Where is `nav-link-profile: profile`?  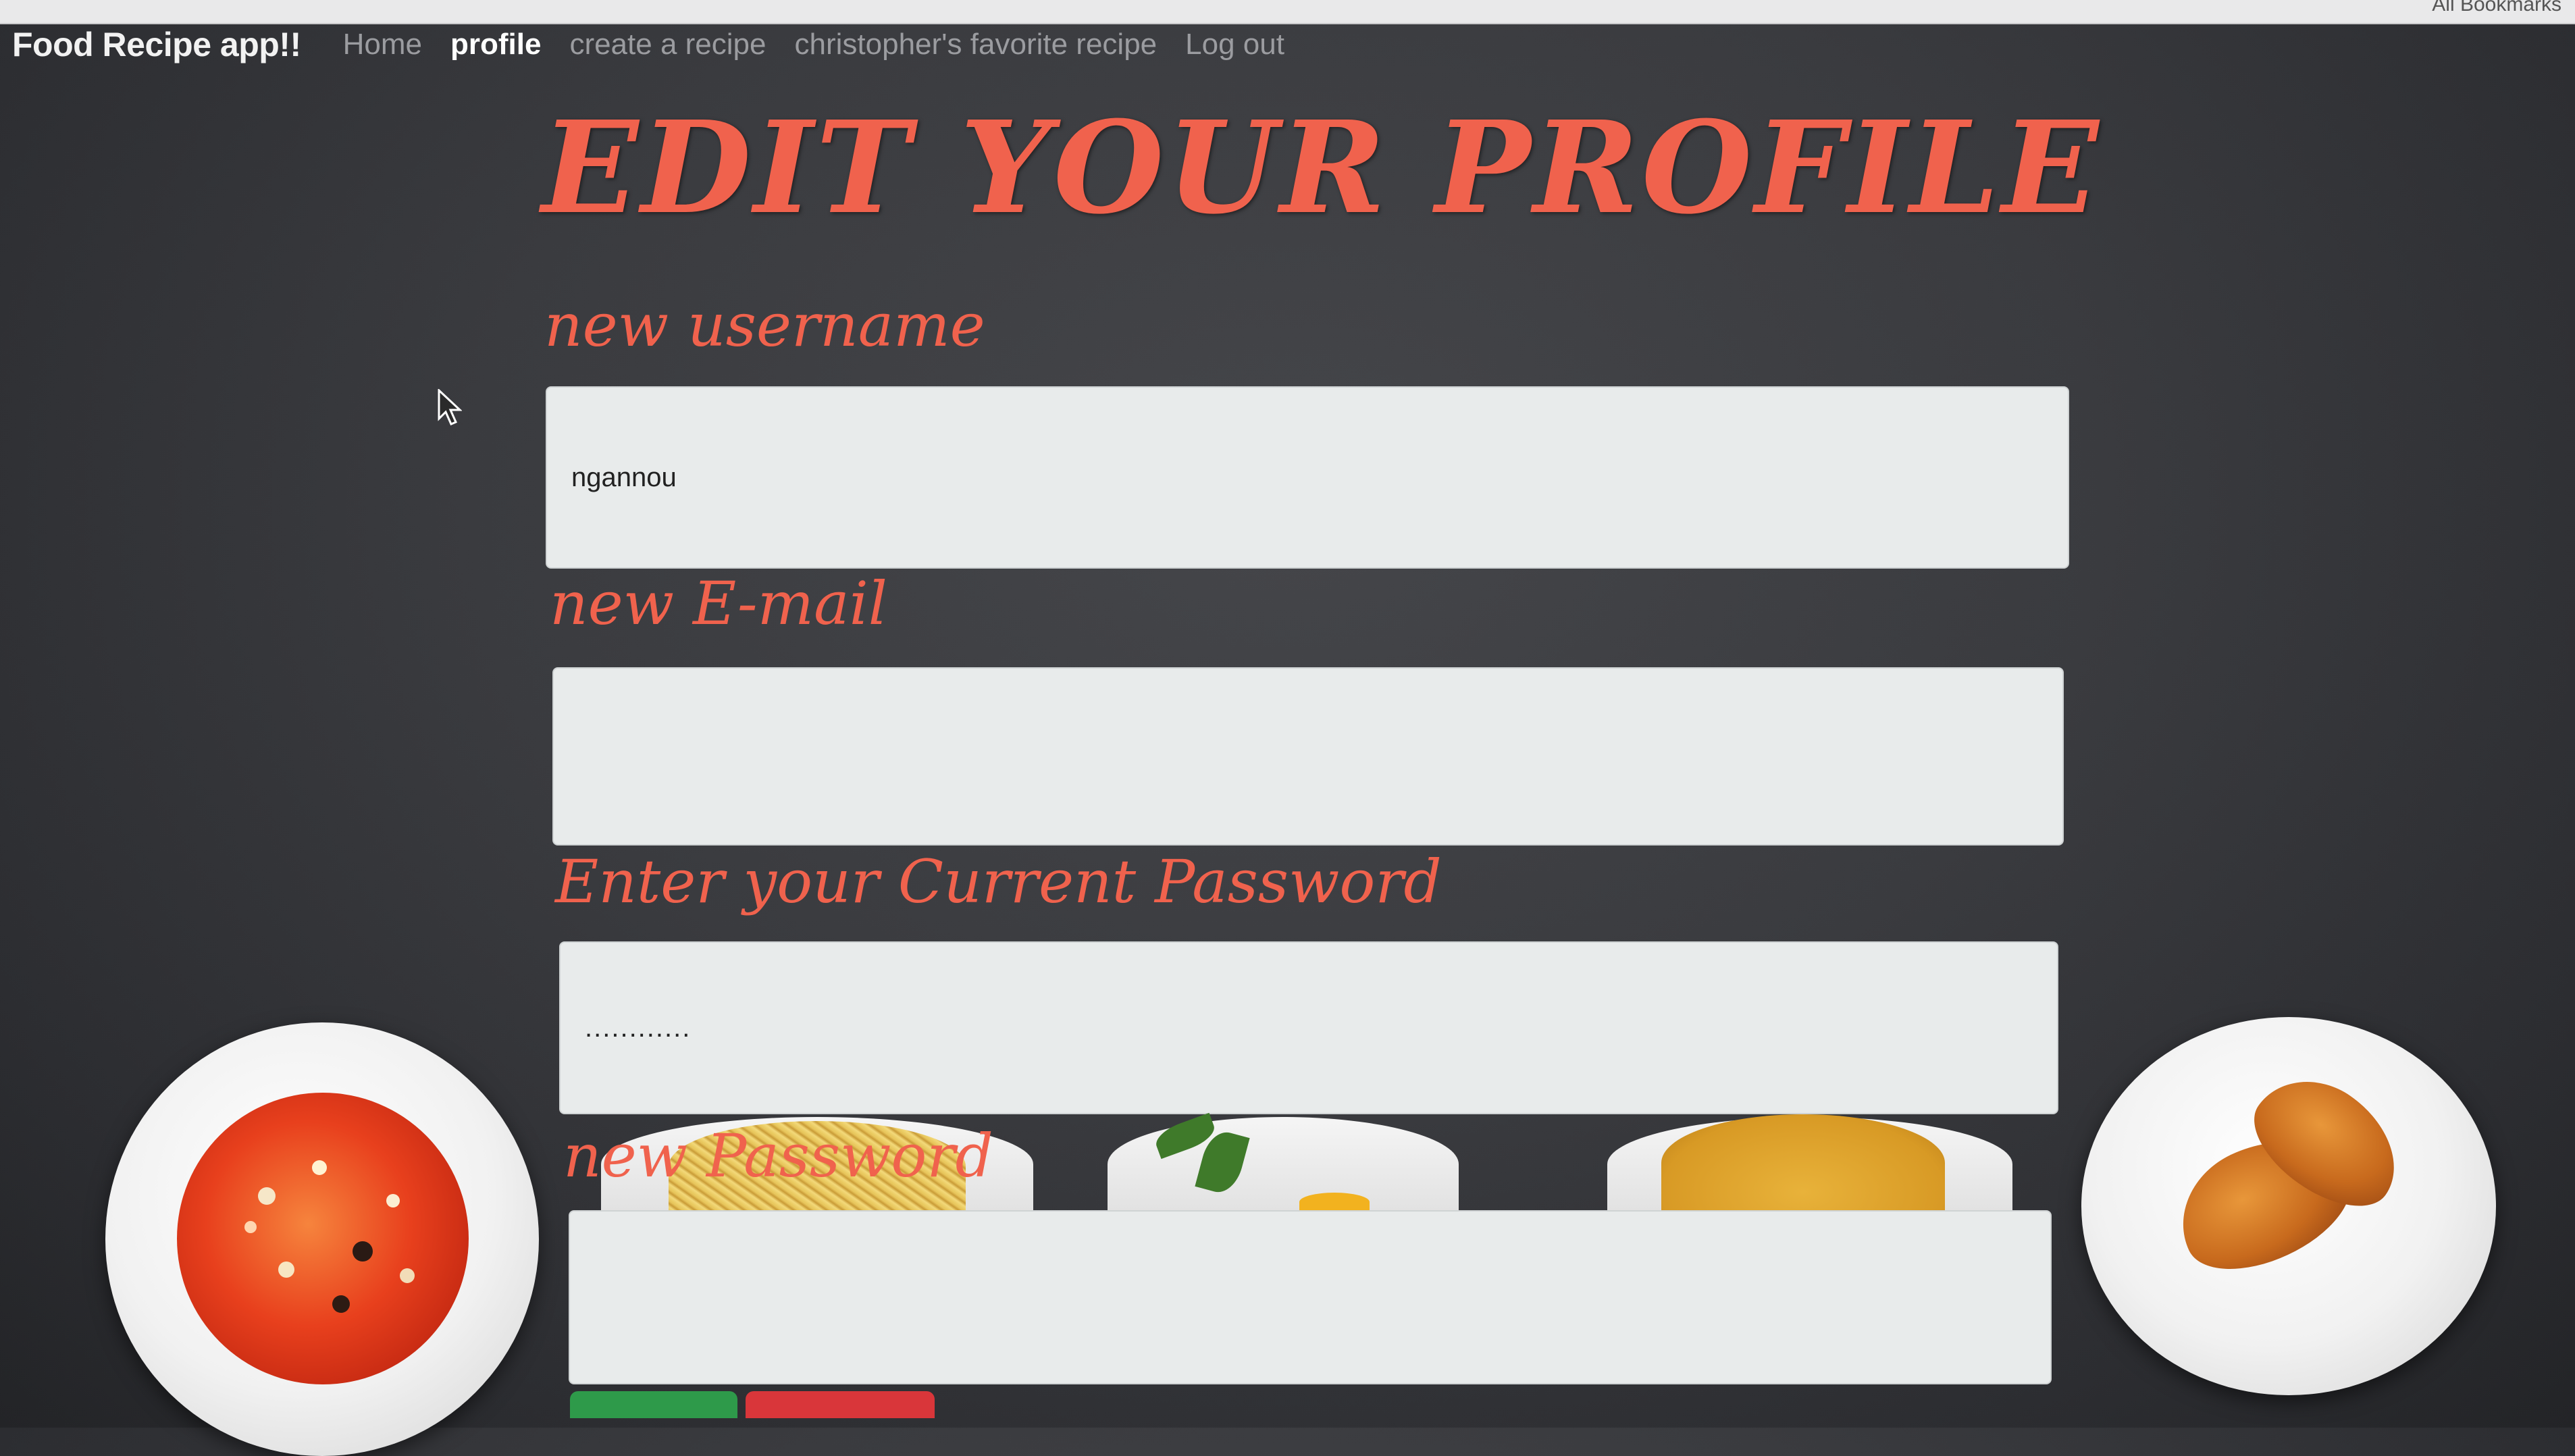
nav-link-profile: profile is located at coordinates (495, 44).